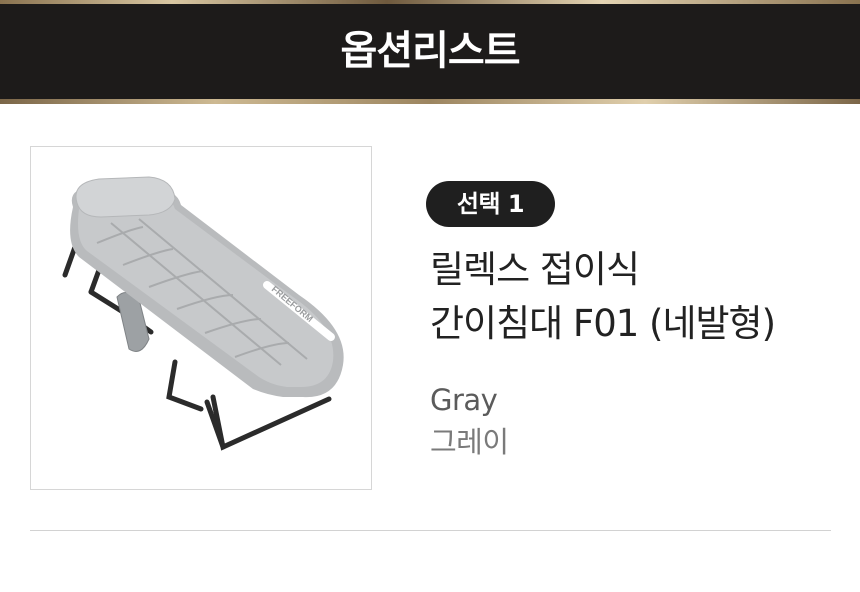 The width and height of the screenshot is (860, 592). I want to click on option-number-badge: 선택 1, so click(490, 204).